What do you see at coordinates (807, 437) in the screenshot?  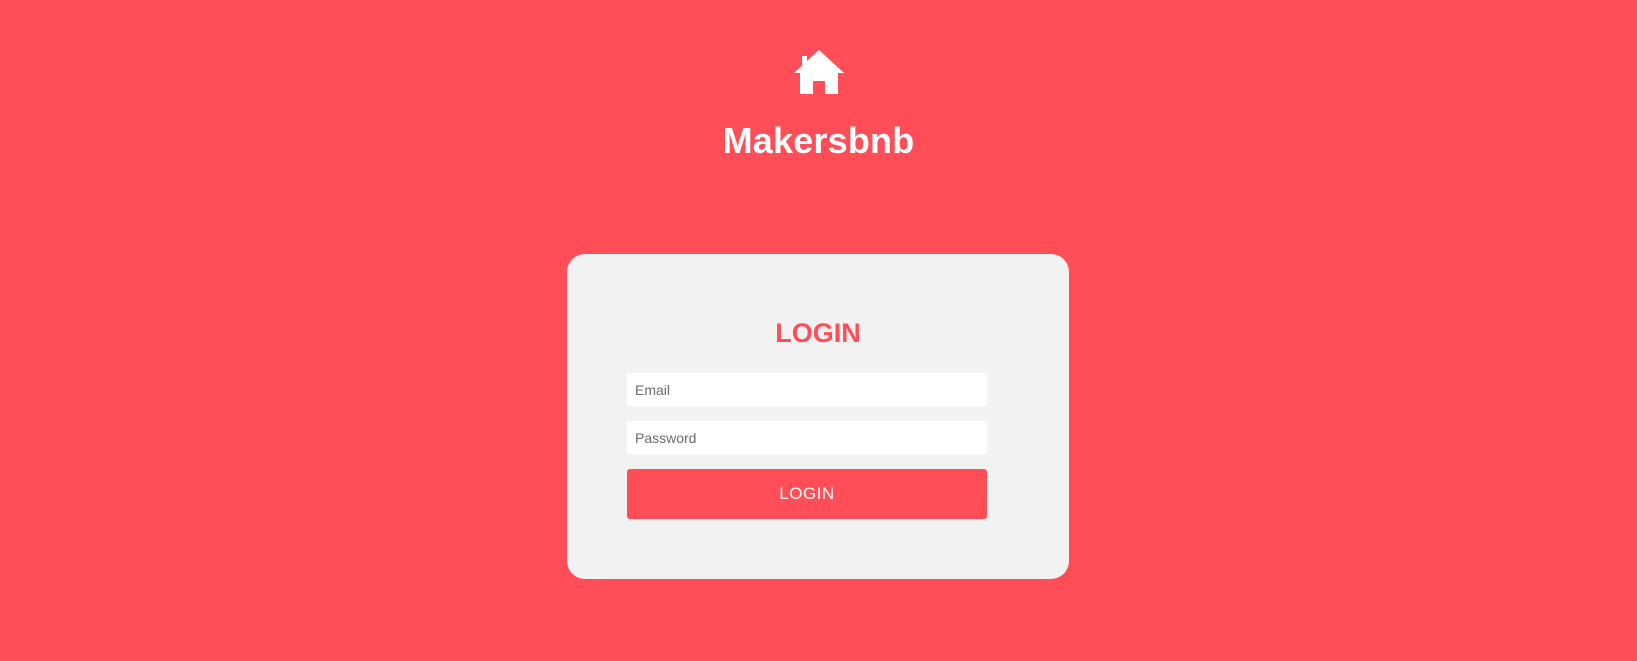 I see `password-field` at bounding box center [807, 437].